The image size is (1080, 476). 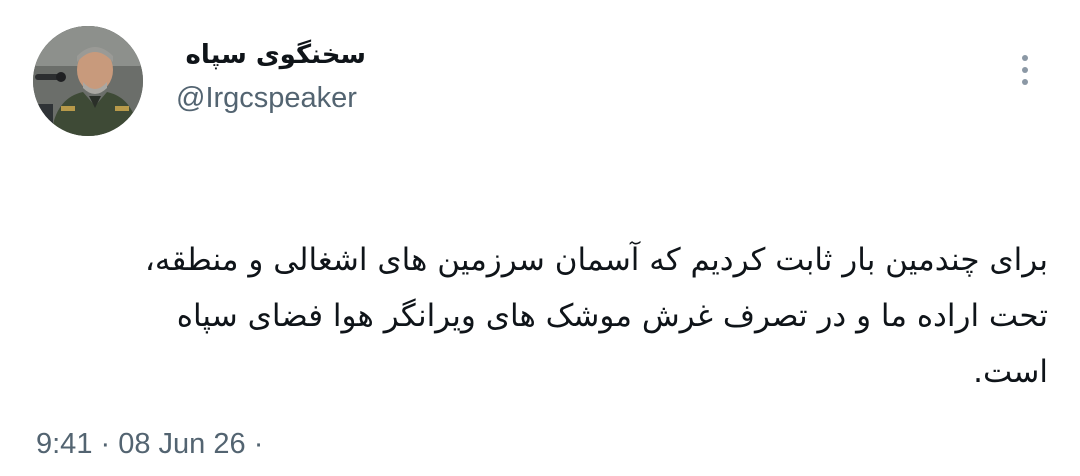 I want to click on more-options-button, so click(x=1025, y=70).